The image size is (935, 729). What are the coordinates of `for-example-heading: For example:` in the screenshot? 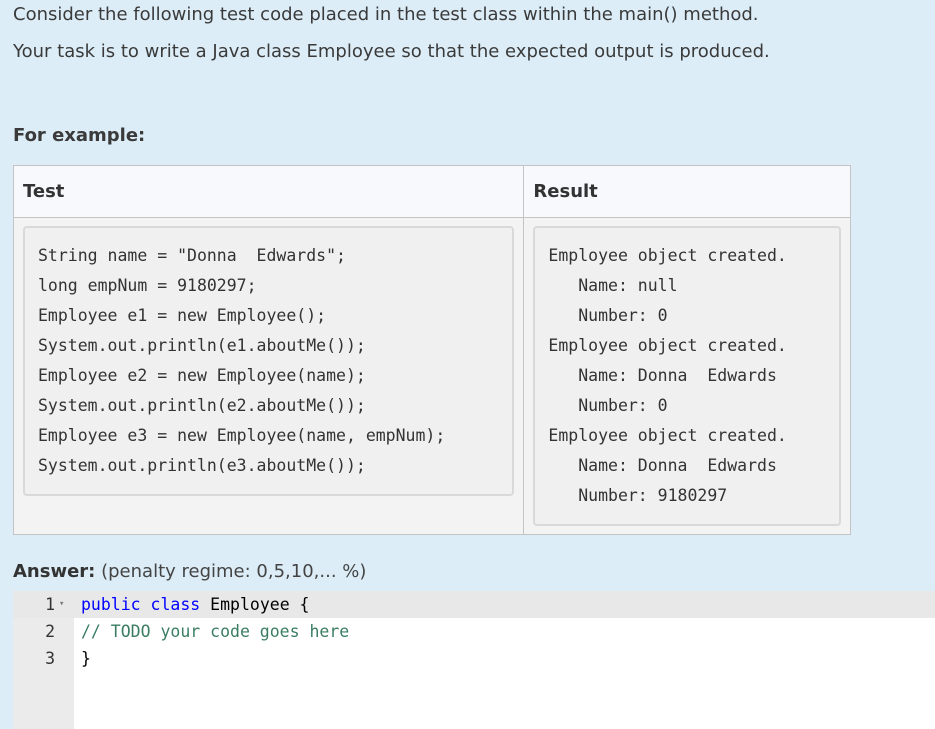 It's located at (79, 135).